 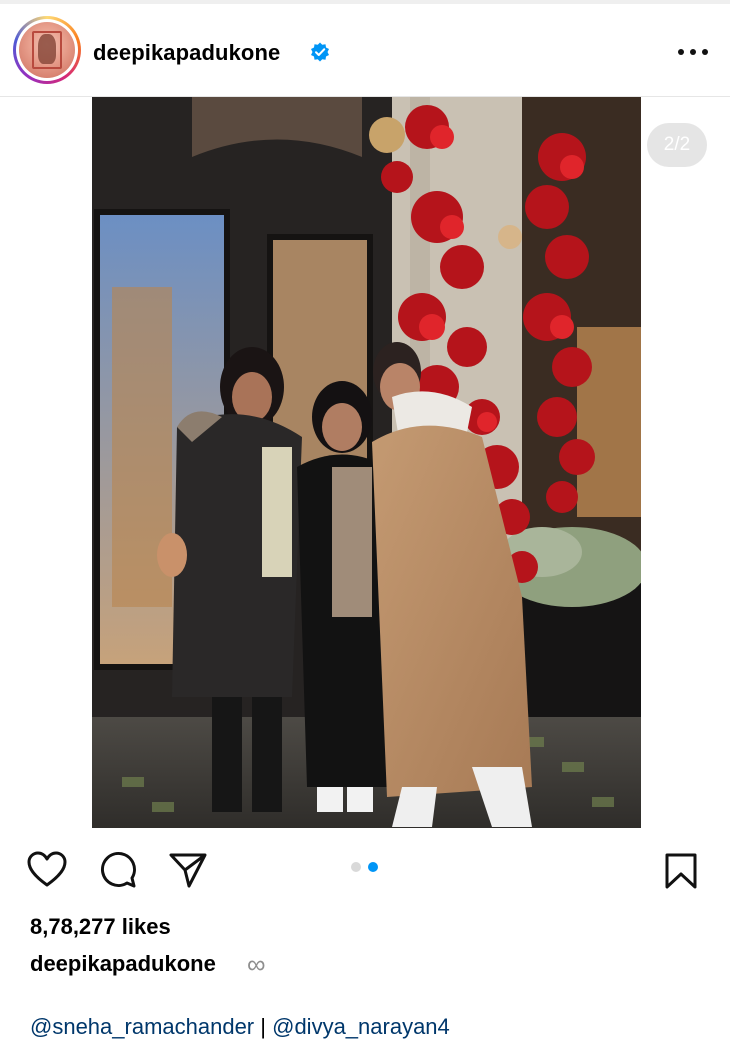 What do you see at coordinates (373, 867) in the screenshot?
I see `carousel-dot-active` at bounding box center [373, 867].